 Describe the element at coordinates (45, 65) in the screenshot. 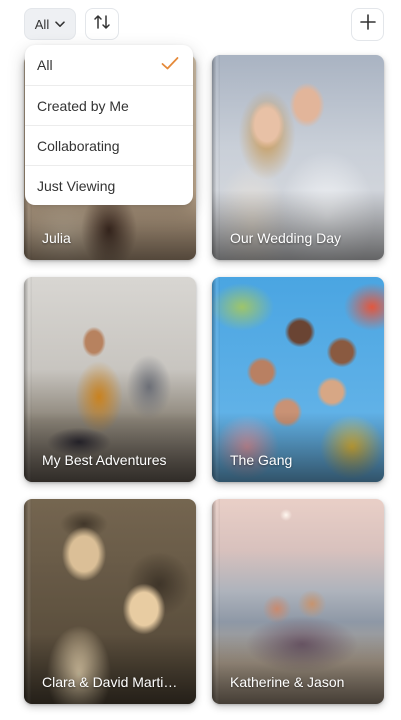

I see `filter-option-label: All` at that location.